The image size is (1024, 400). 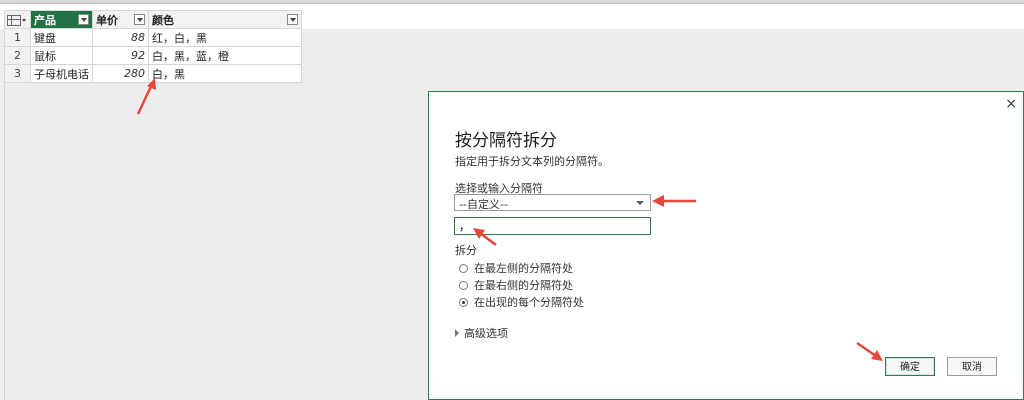 I want to click on cell-price: 88, so click(x=120, y=37).